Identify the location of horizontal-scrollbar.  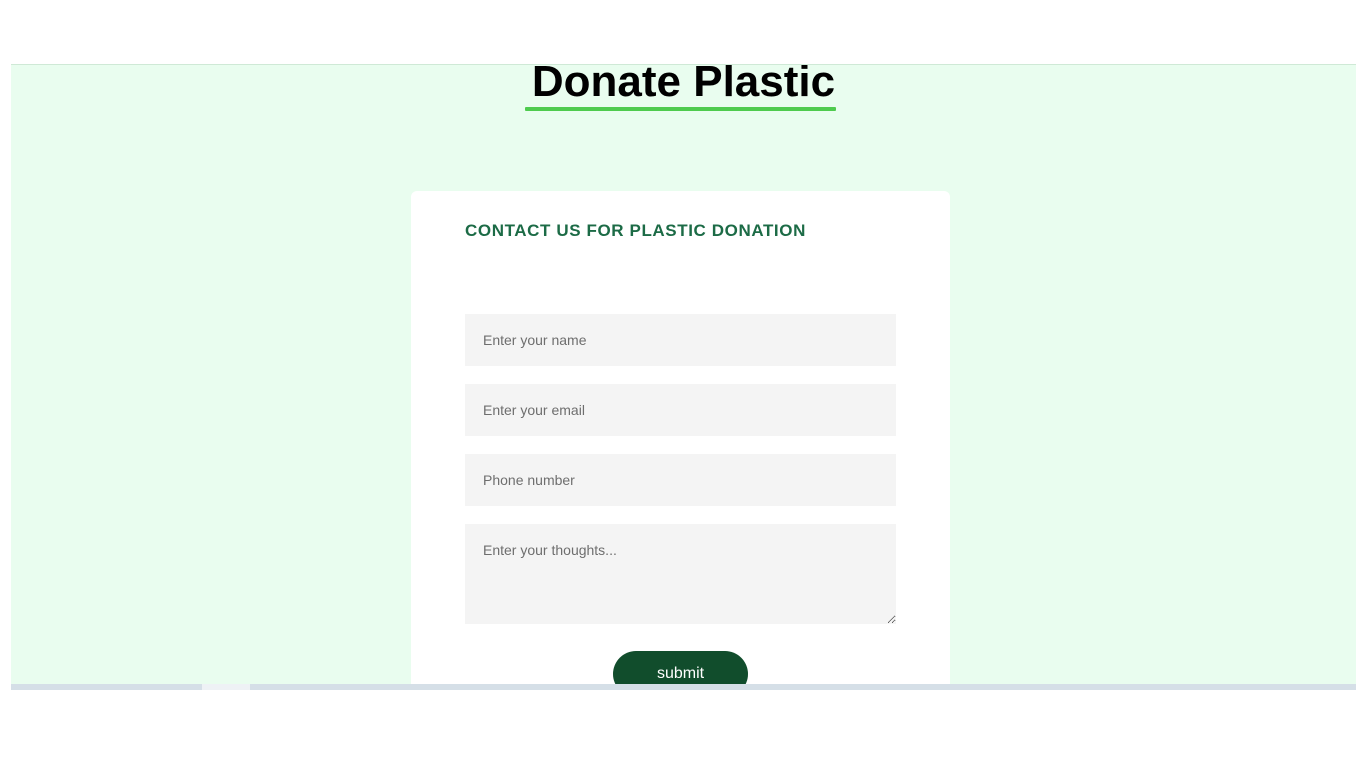
(683, 687).